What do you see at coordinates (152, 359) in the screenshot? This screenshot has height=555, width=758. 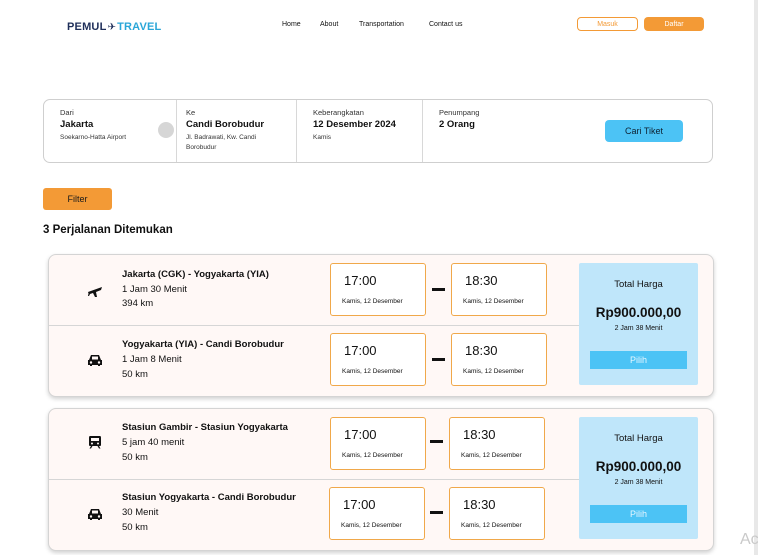 I see `segment-duration: 1 Jam 8 Menit` at bounding box center [152, 359].